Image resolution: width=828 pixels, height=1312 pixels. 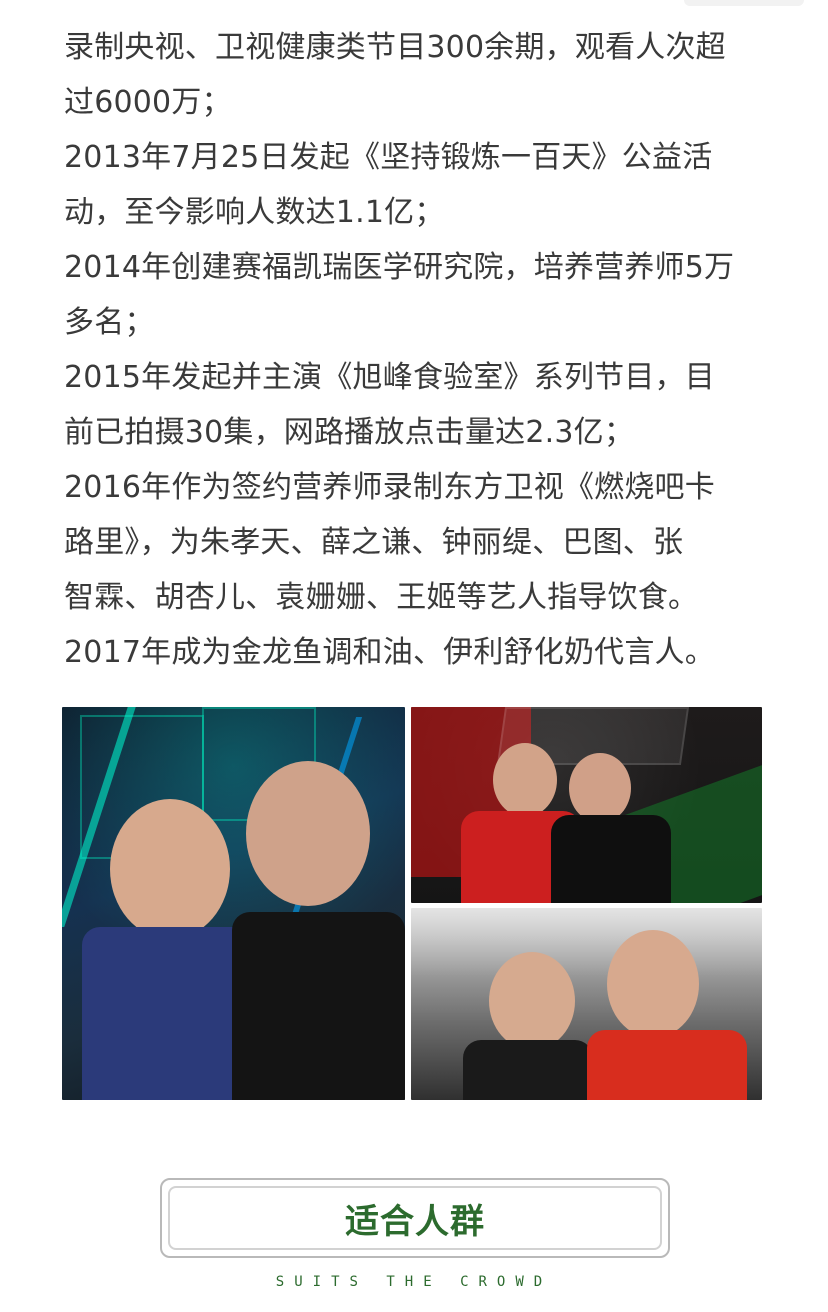 I want to click on top-edge-sliver, so click(x=744, y=3).